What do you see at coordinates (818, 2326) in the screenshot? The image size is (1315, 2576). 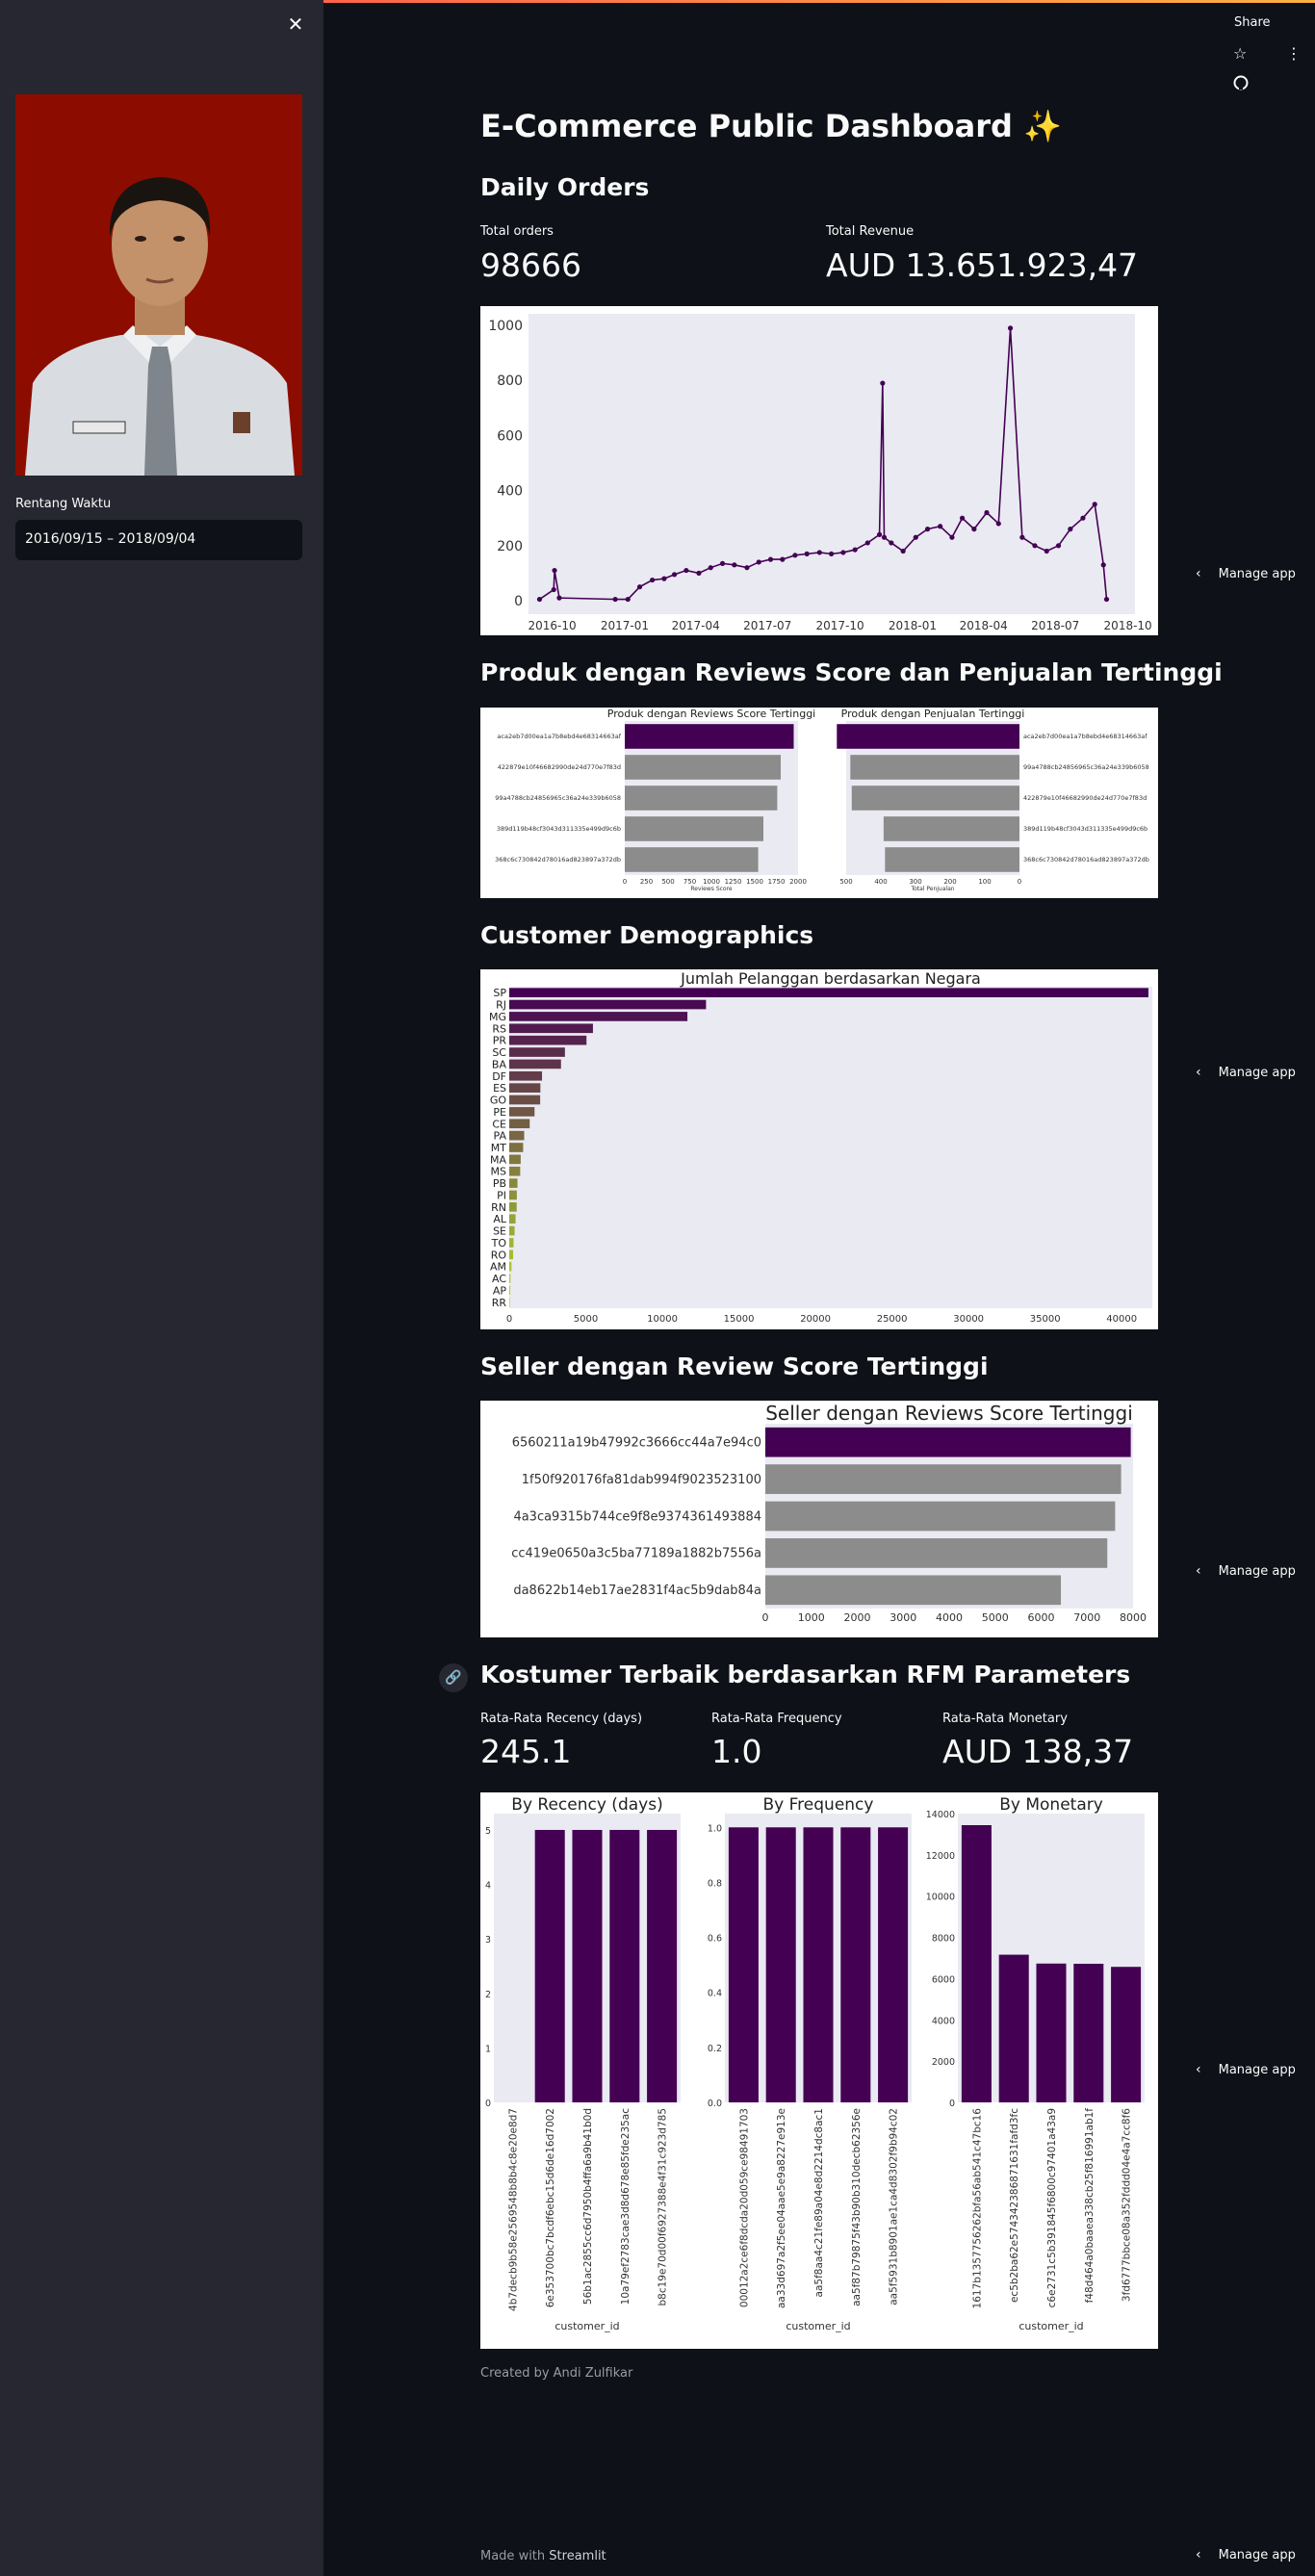 I see `x-axis-label: customer_id` at bounding box center [818, 2326].